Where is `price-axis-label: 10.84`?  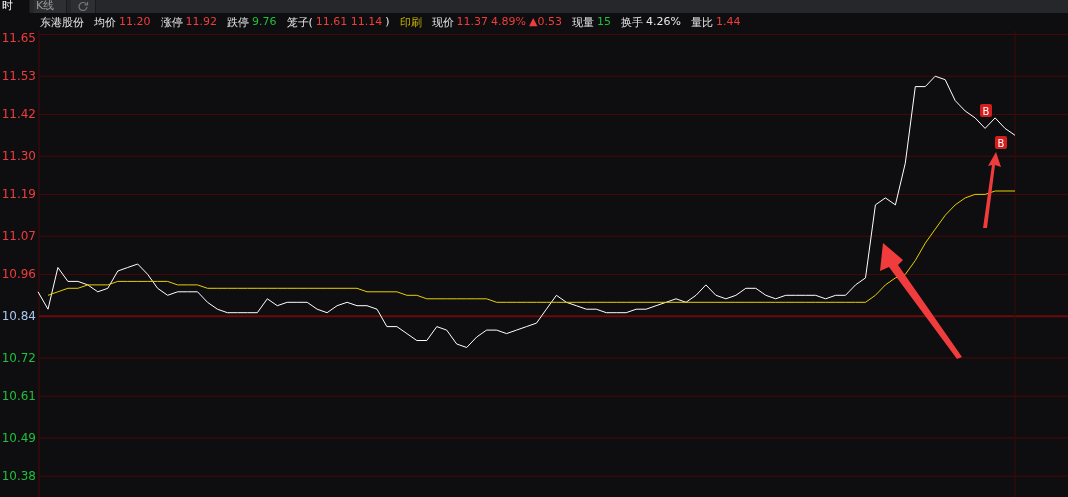 price-axis-label: 10.84 is located at coordinates (18, 316).